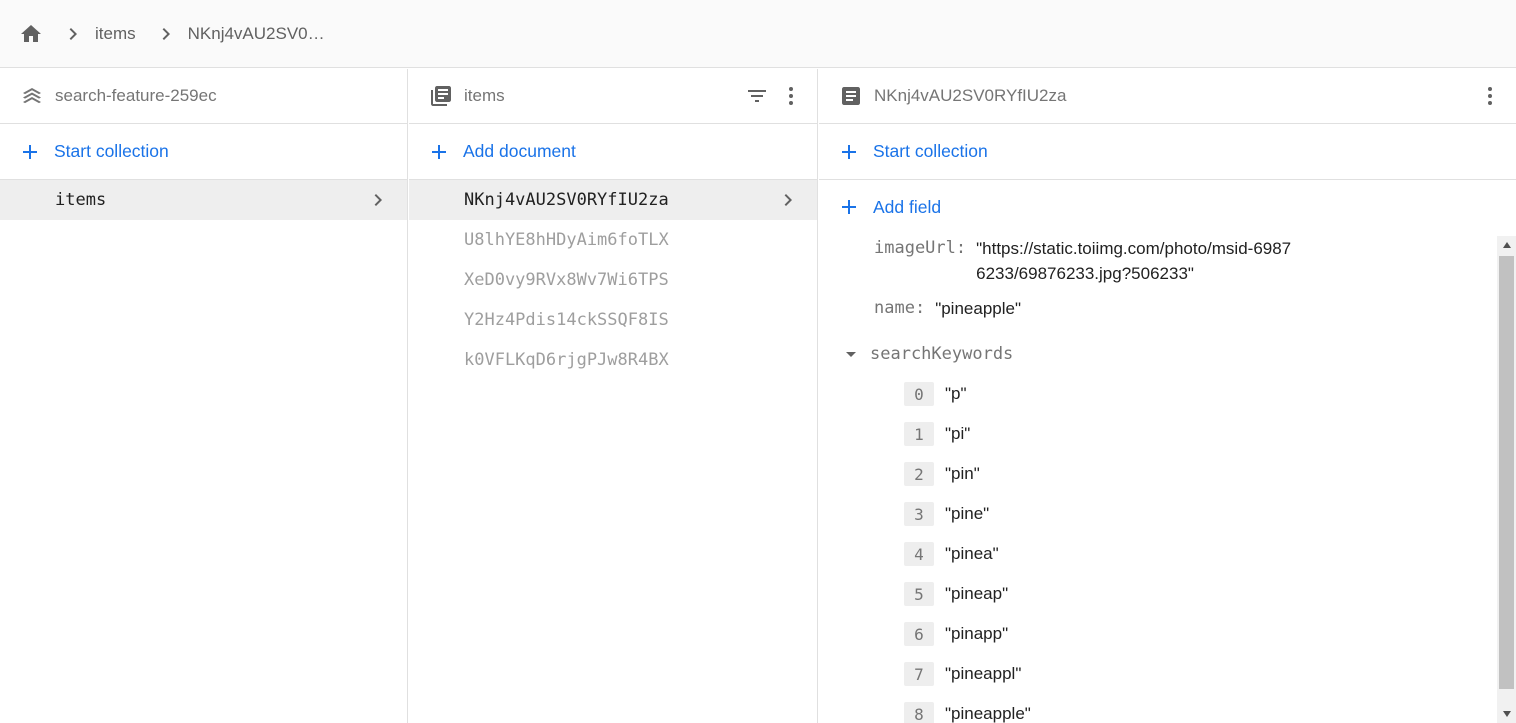 Image resolution: width=1516 pixels, height=723 pixels. Describe the element at coordinates (919, 712) in the screenshot. I see `array-index: 8` at that location.